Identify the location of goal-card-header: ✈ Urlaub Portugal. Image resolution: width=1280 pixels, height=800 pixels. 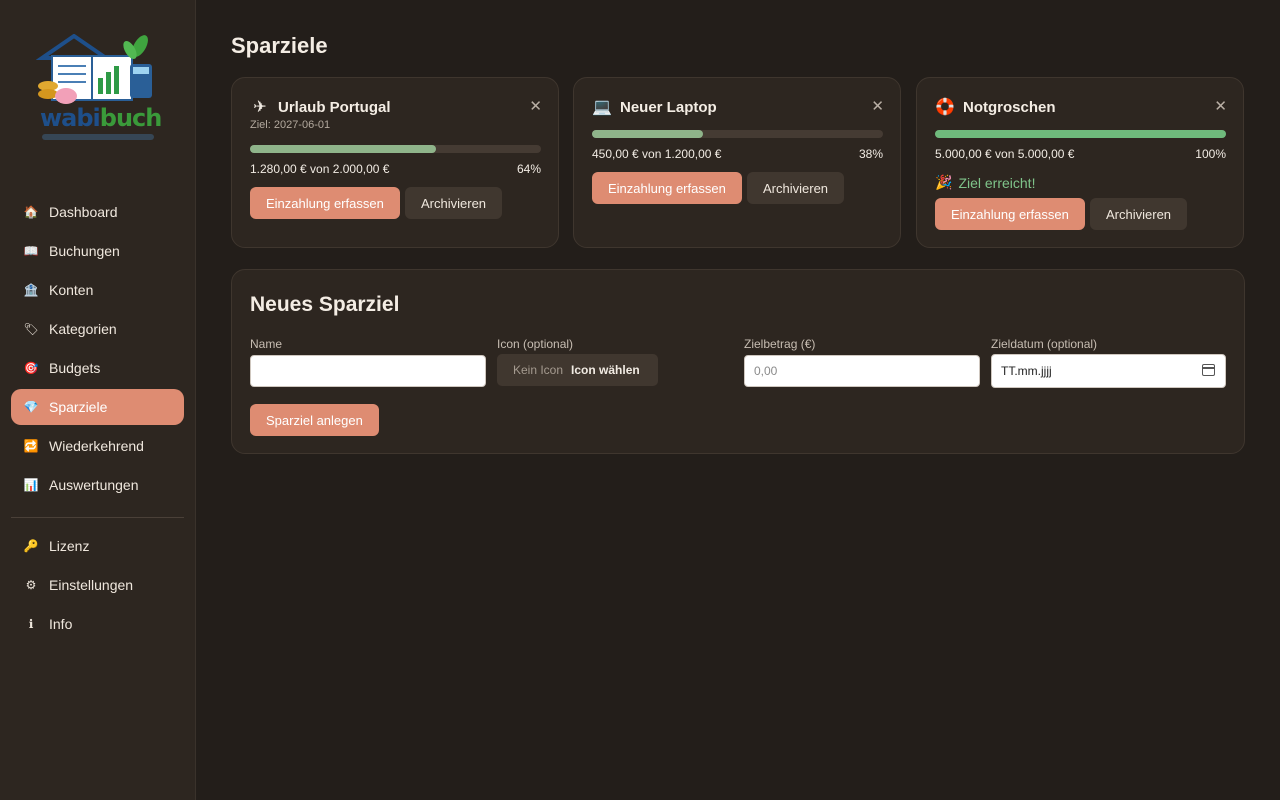
(320, 107).